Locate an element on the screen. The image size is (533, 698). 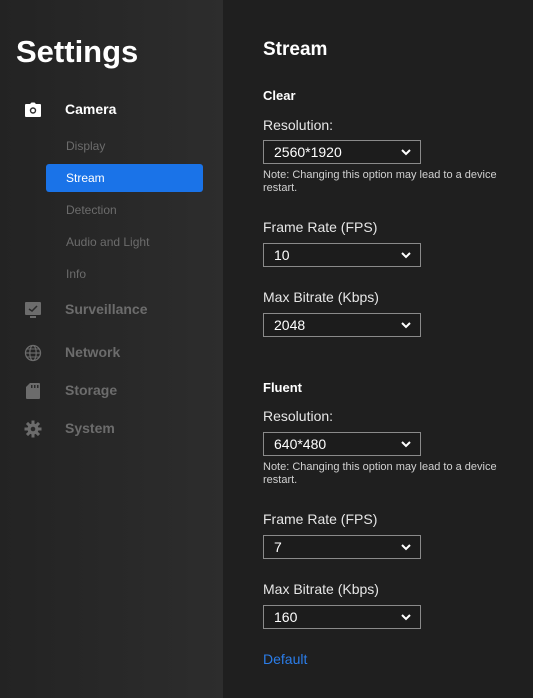
section-title-clear: Clear is located at coordinates (279, 95).